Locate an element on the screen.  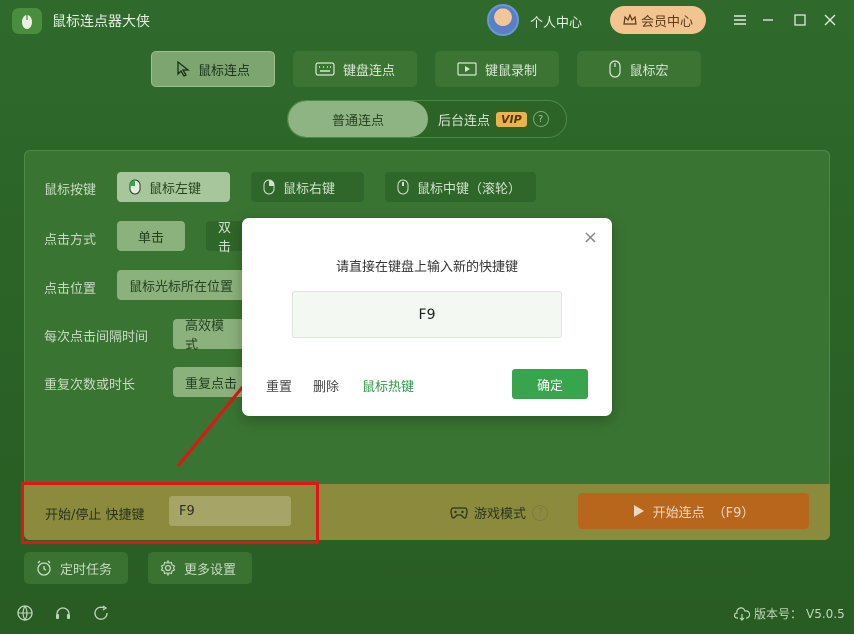
hotkey-capture-field: F9 is located at coordinates (427, 314).